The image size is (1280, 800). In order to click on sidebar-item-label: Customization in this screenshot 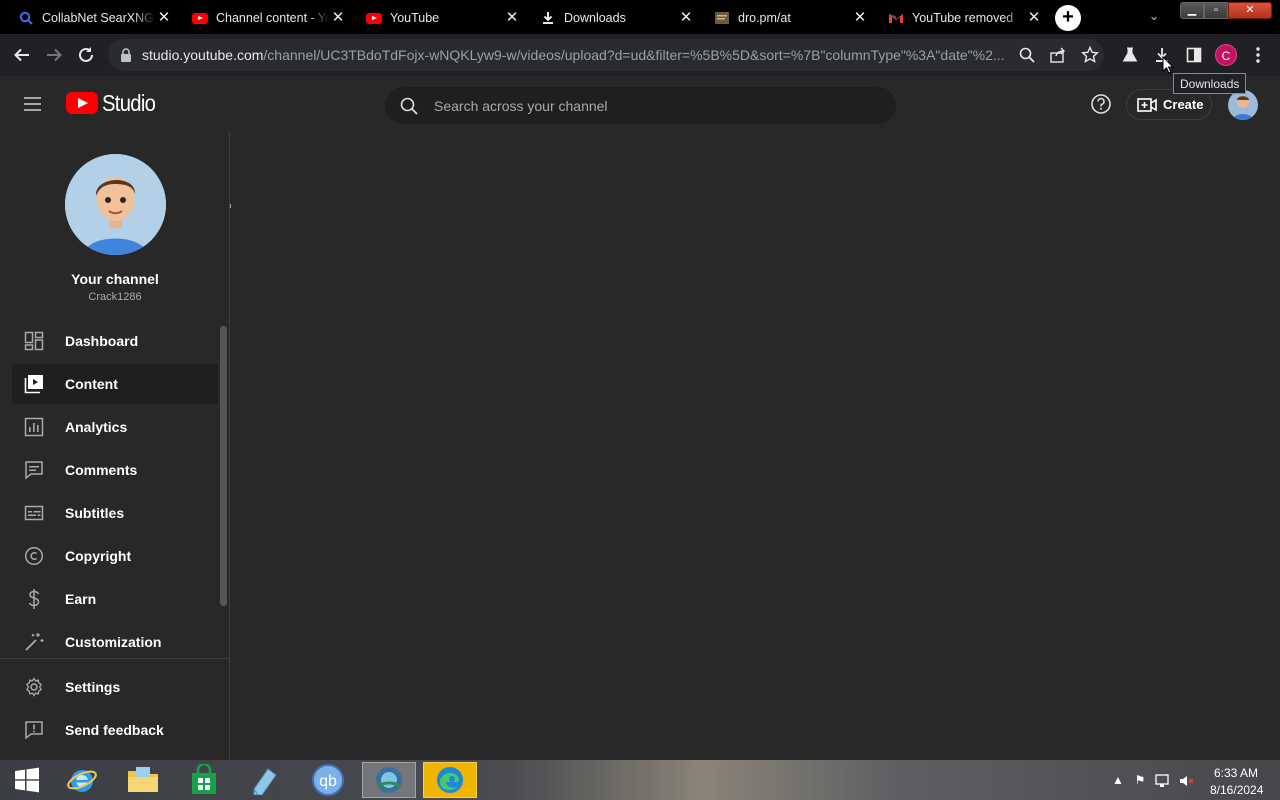, I will do `click(113, 642)`.